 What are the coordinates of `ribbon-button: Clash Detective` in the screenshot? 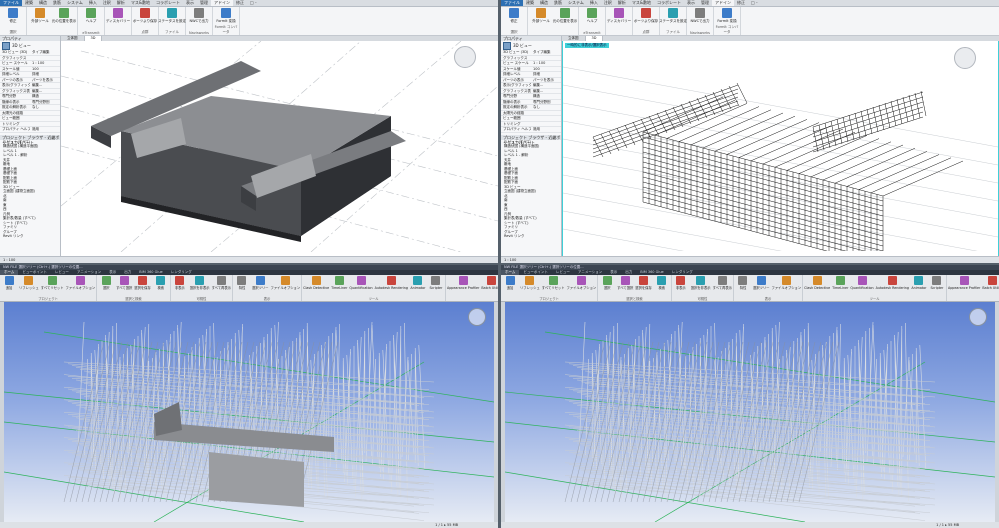 It's located at (316, 285).